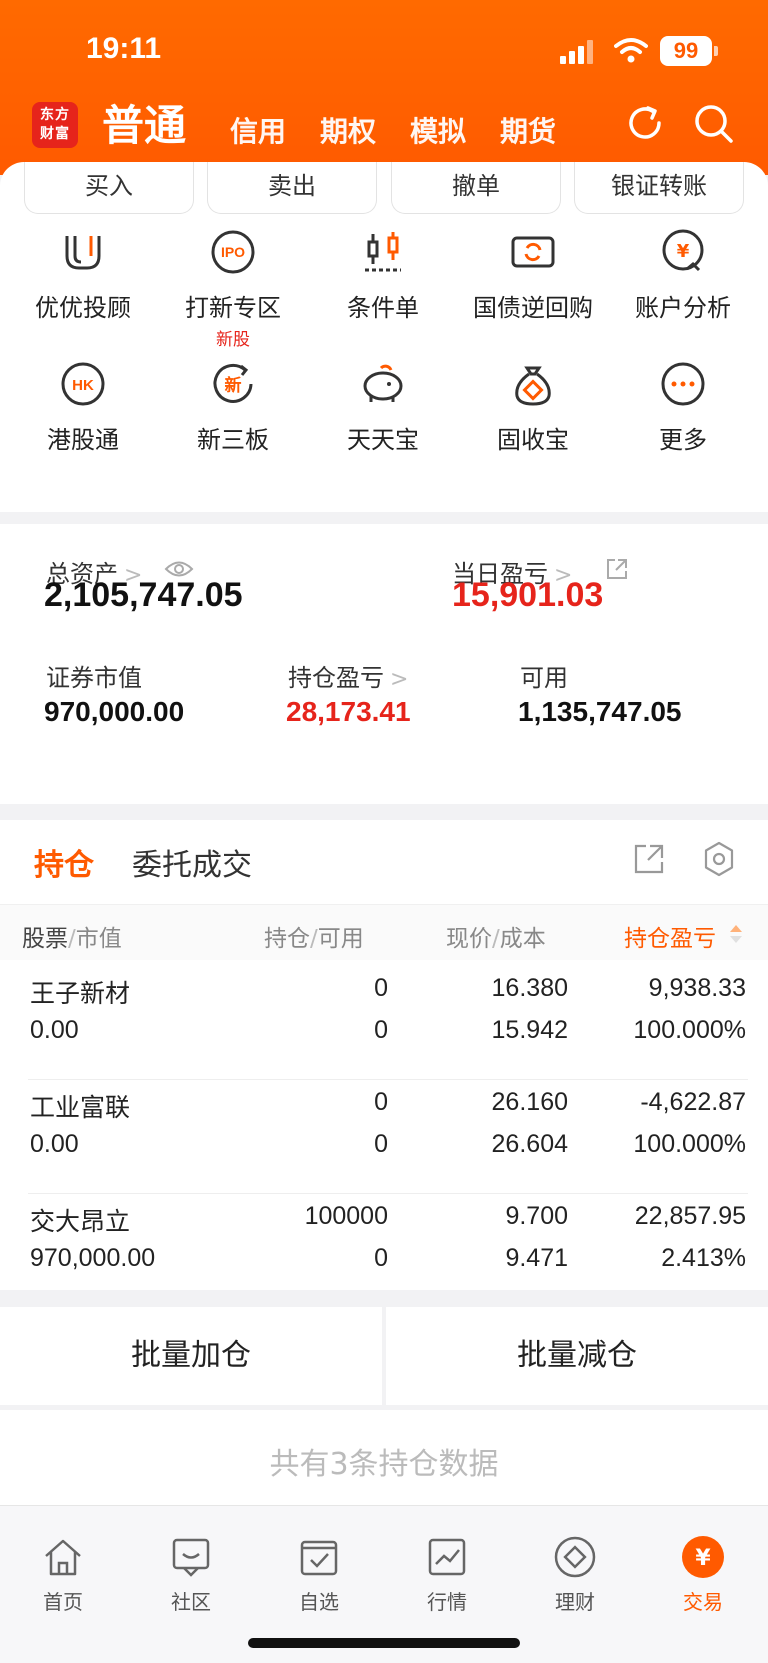  Describe the element at coordinates (336, 678) in the screenshot. I see `position-pnl-label: 持仓盈亏` at that location.